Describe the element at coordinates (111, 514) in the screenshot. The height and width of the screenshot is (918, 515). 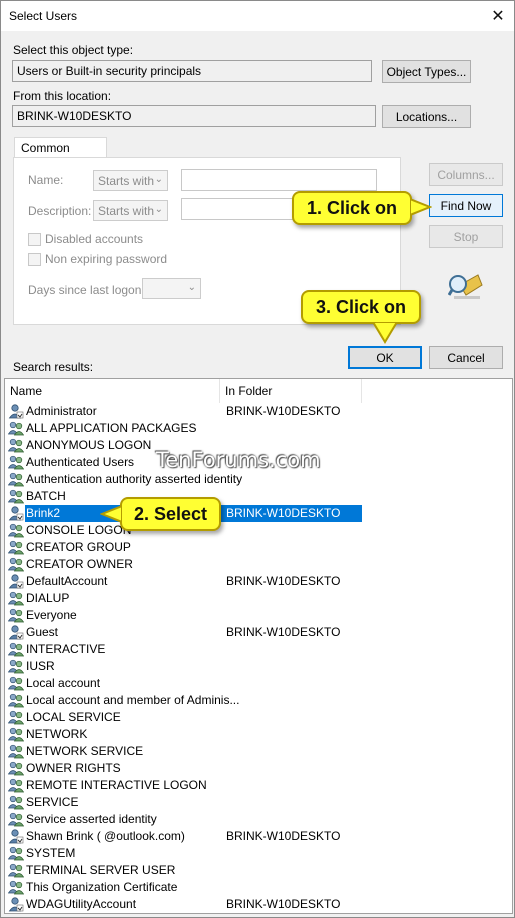
I see `callout-step2-pointer` at that location.